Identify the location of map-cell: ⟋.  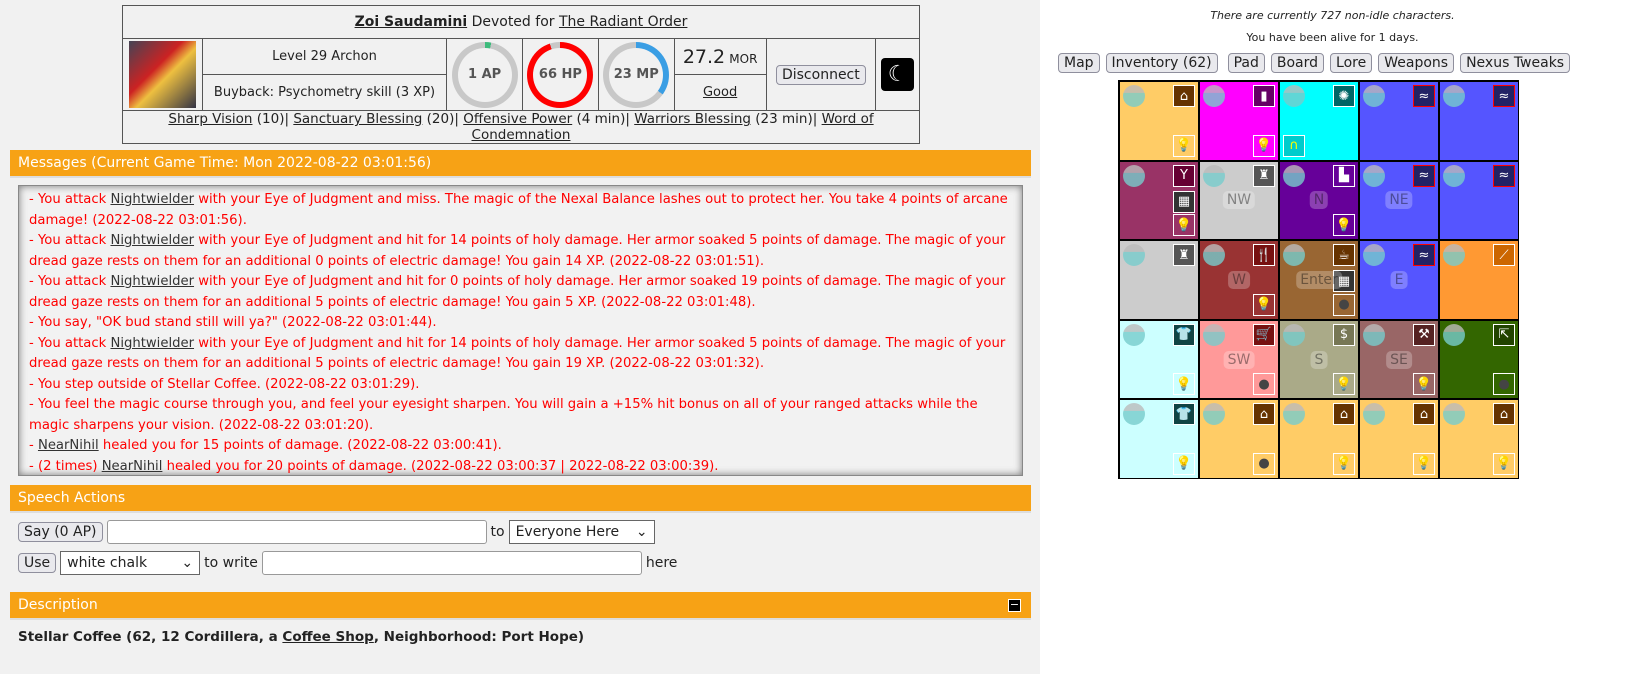
(1479, 280).